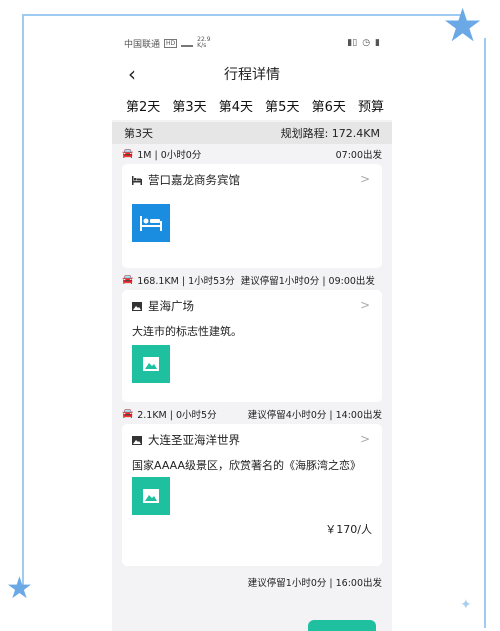 Image resolution: width=500 pixels, height=631 pixels. Describe the element at coordinates (352, 43) in the screenshot. I see `vibrate-icon: ▮▯` at that location.